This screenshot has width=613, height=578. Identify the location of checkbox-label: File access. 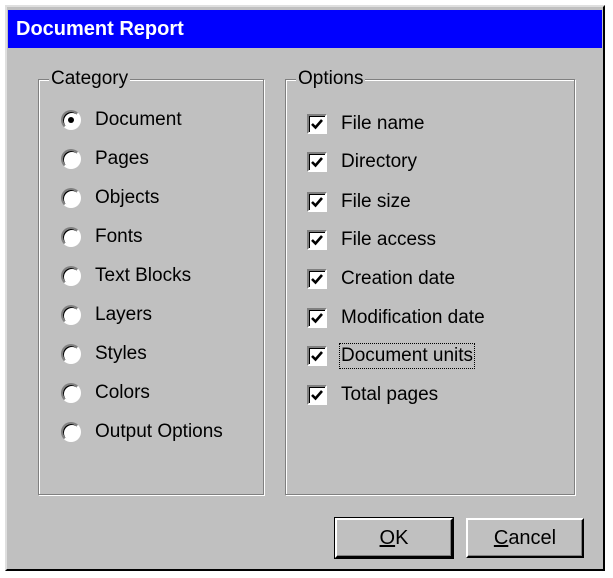
(389, 239).